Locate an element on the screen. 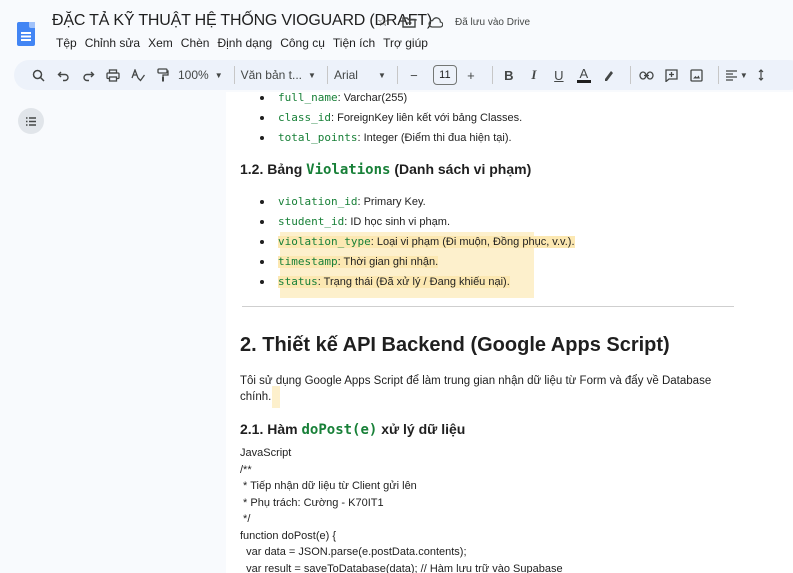 The image size is (793, 573). zoom-select: 100% ▼ is located at coordinates (200, 75).